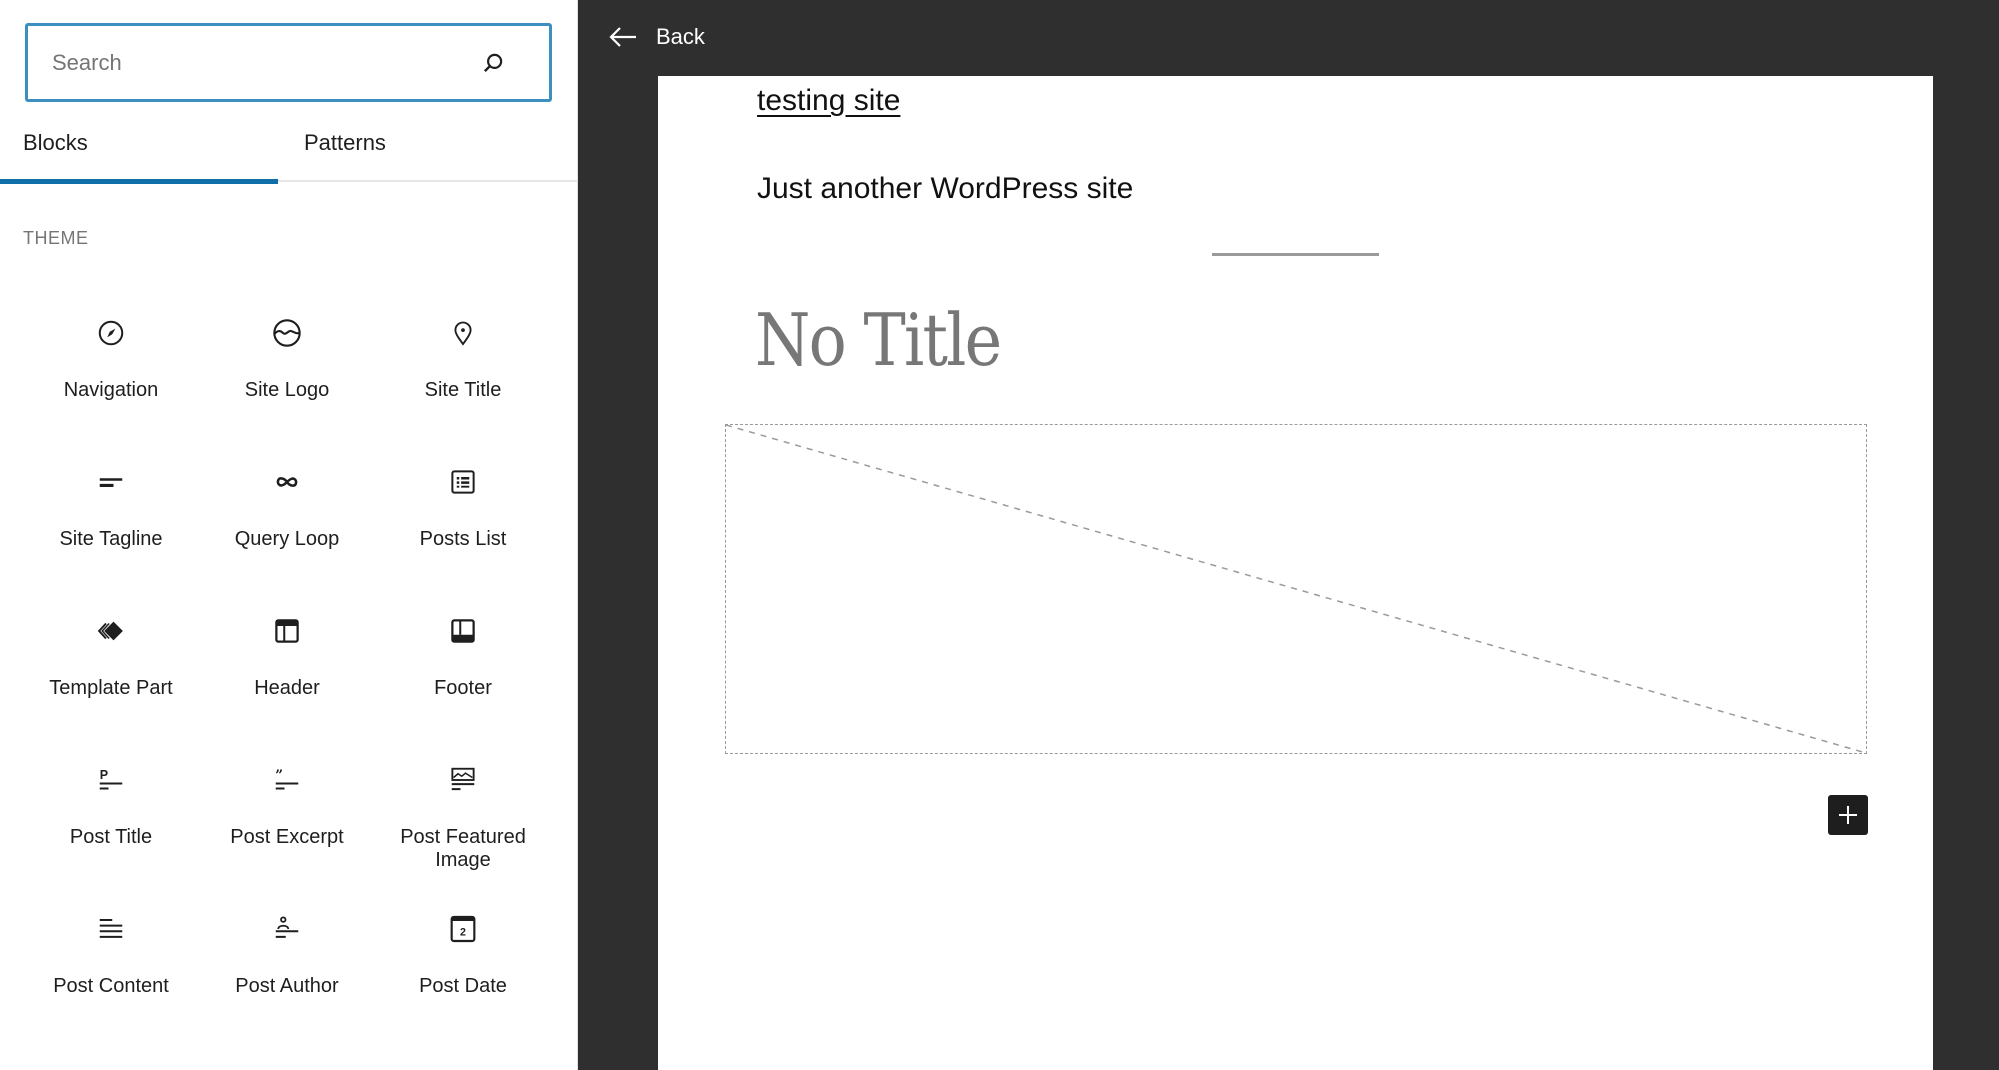 The image size is (1999, 1070). What do you see at coordinates (111, 929) in the screenshot?
I see `post-content-icon` at bounding box center [111, 929].